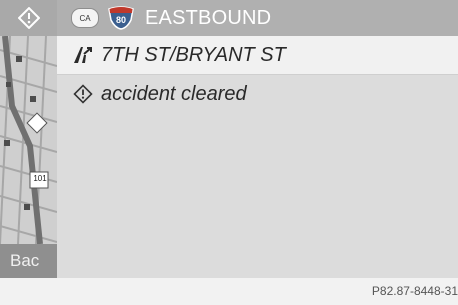 This screenshot has height=305, width=458. I want to click on state-badge: CA, so click(85, 18).